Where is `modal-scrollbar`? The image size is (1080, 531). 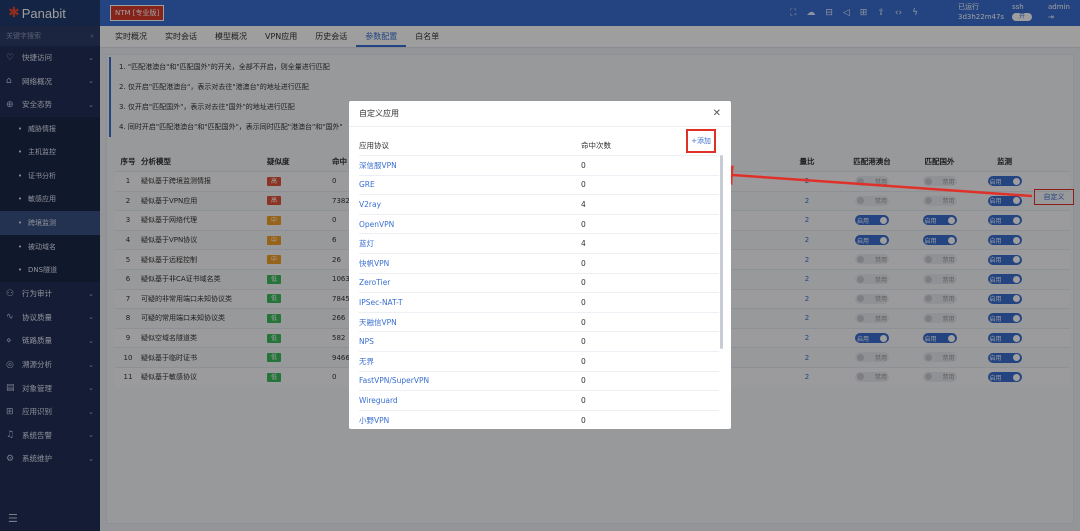
modal-scrollbar is located at coordinates (721, 252).